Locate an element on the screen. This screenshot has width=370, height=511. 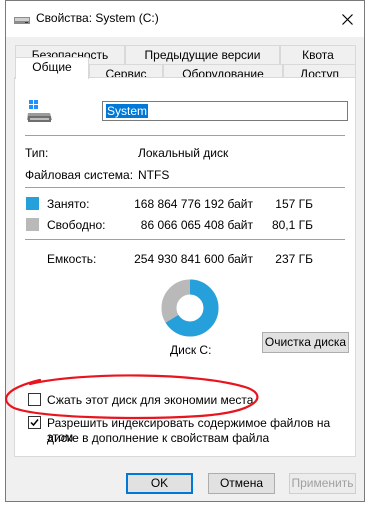
tab-quota: Квота is located at coordinates (318, 54).